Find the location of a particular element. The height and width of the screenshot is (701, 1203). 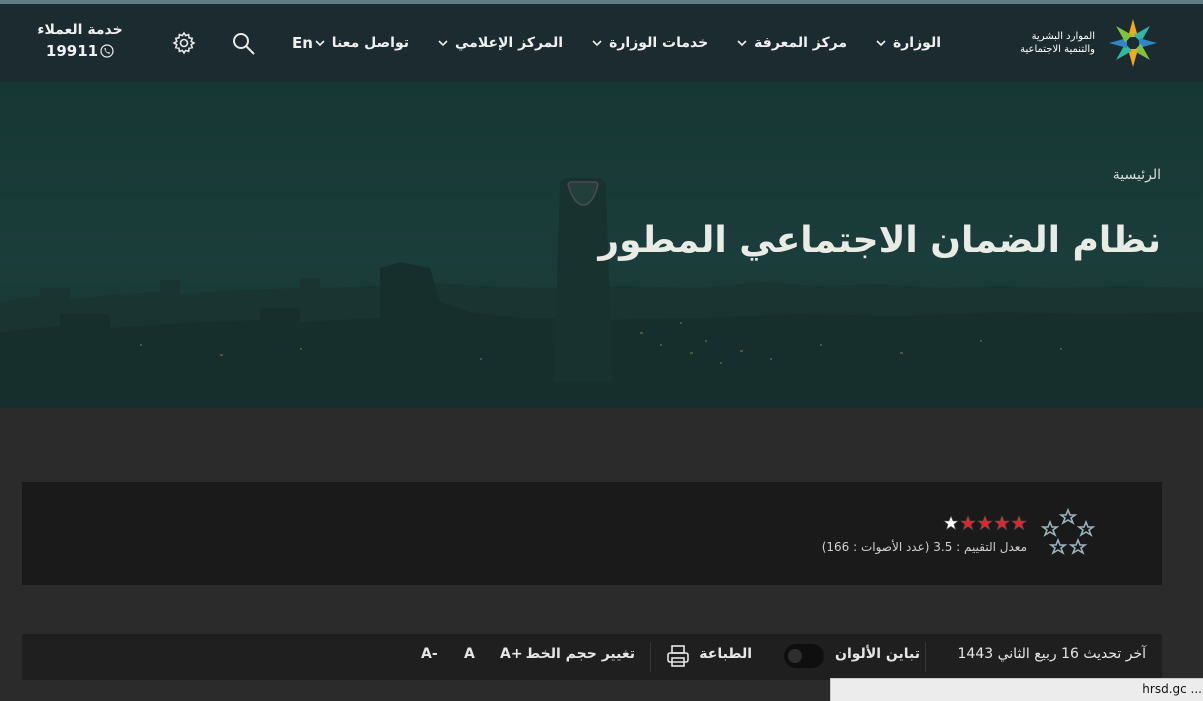

nav-item-ministry-services: خدمات الوزارة is located at coordinates (649, 43).